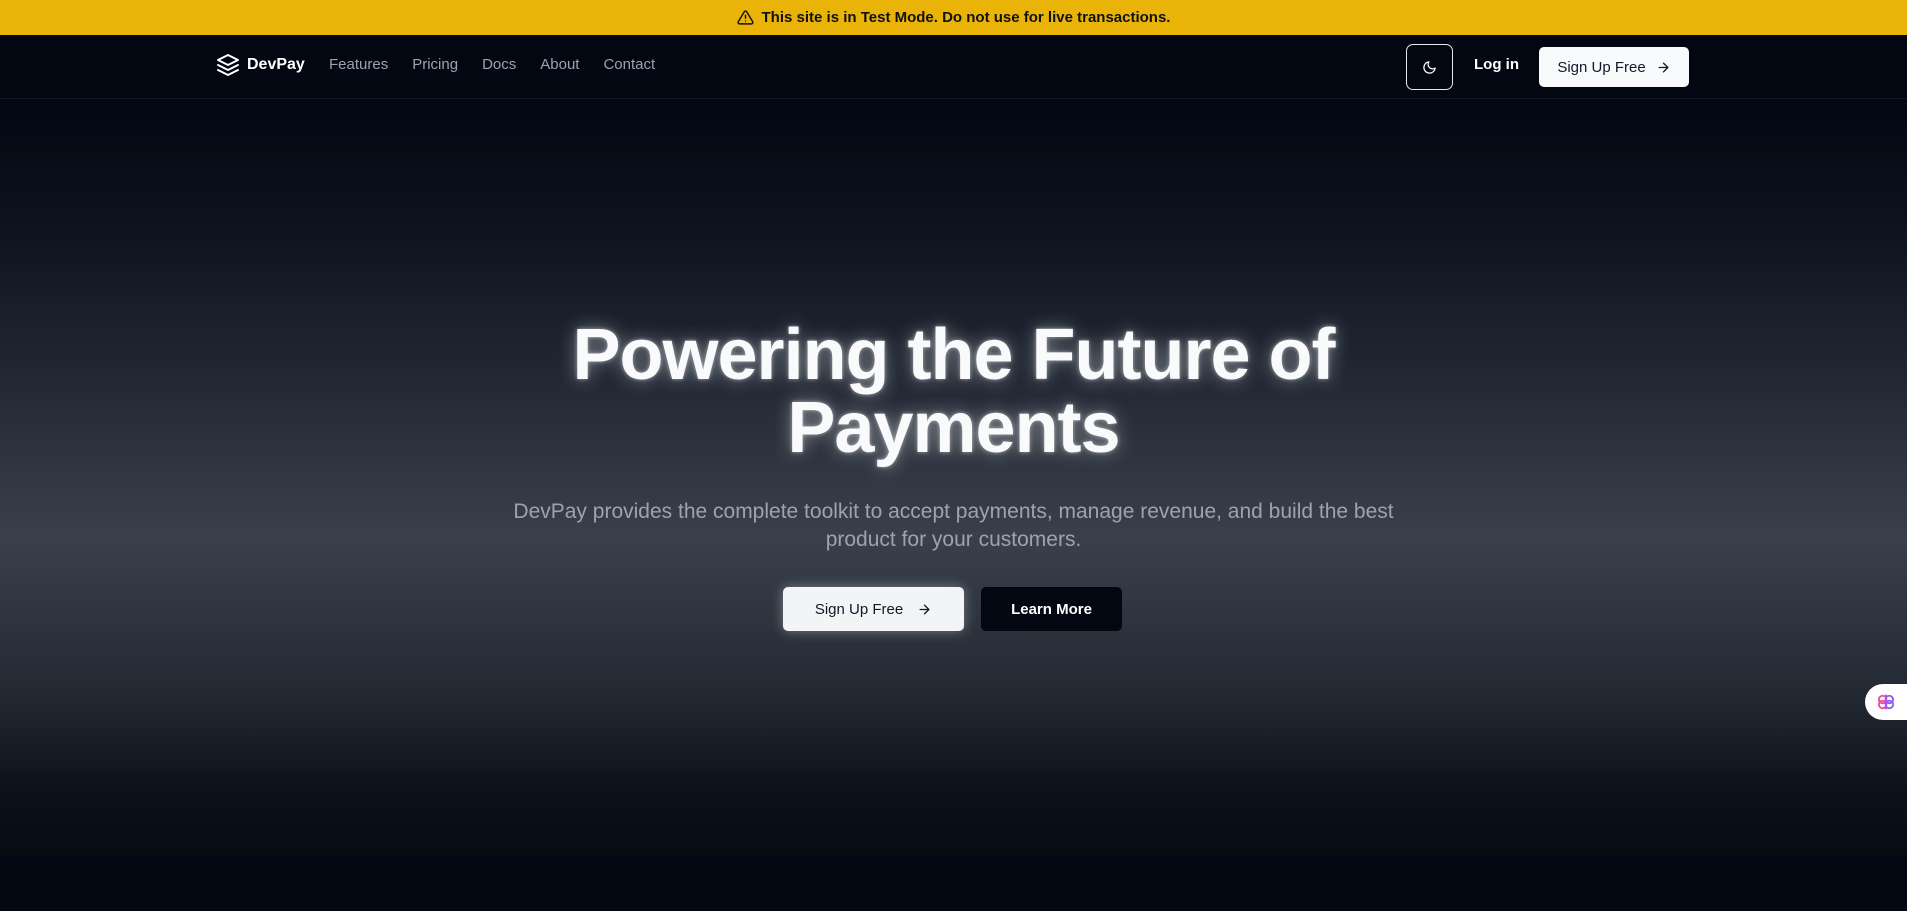 The width and height of the screenshot is (1907, 911). Describe the element at coordinates (228, 65) in the screenshot. I see `layers-icon` at that location.